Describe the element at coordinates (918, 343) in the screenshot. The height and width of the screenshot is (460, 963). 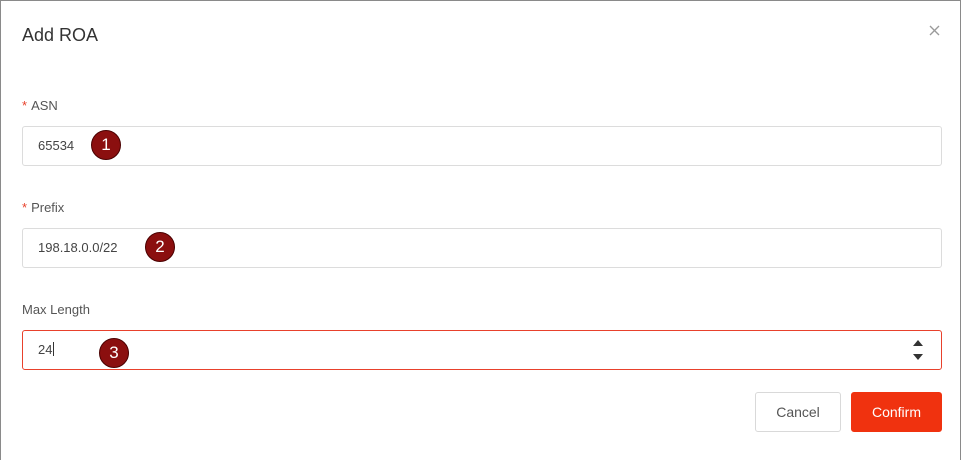
I see `triangle-up-icon` at that location.